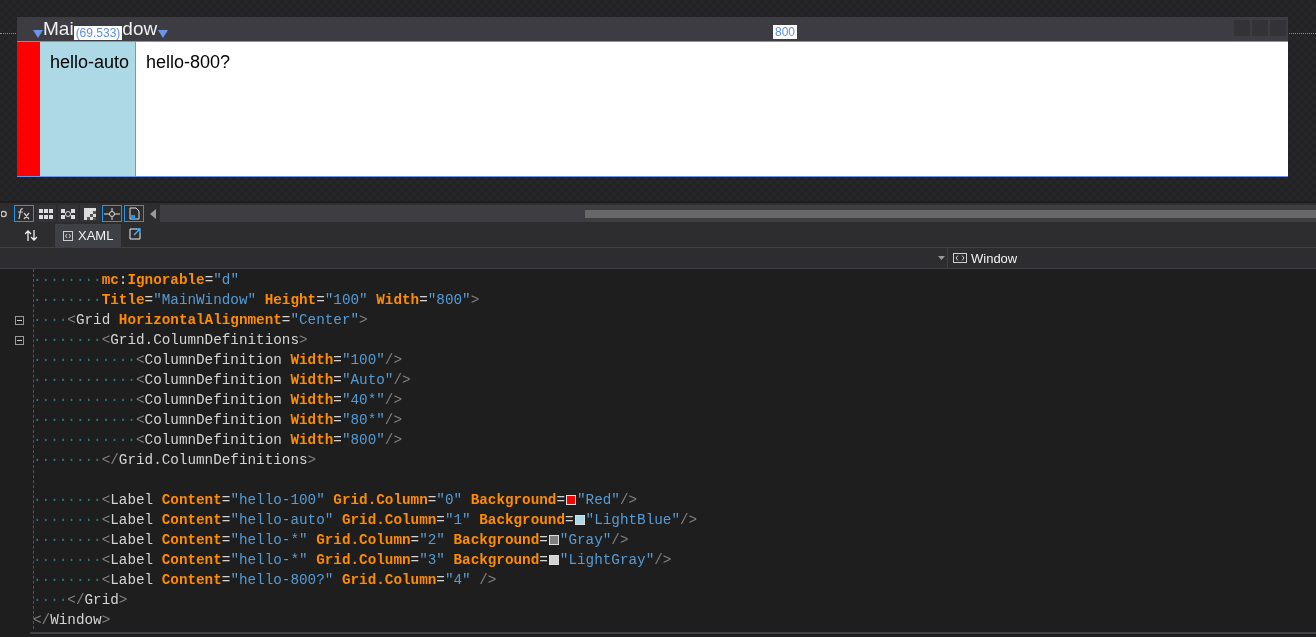 This screenshot has height=637, width=1316. I want to click on code-text: <Grid.ColumnDefinitions>, so click(204, 340).